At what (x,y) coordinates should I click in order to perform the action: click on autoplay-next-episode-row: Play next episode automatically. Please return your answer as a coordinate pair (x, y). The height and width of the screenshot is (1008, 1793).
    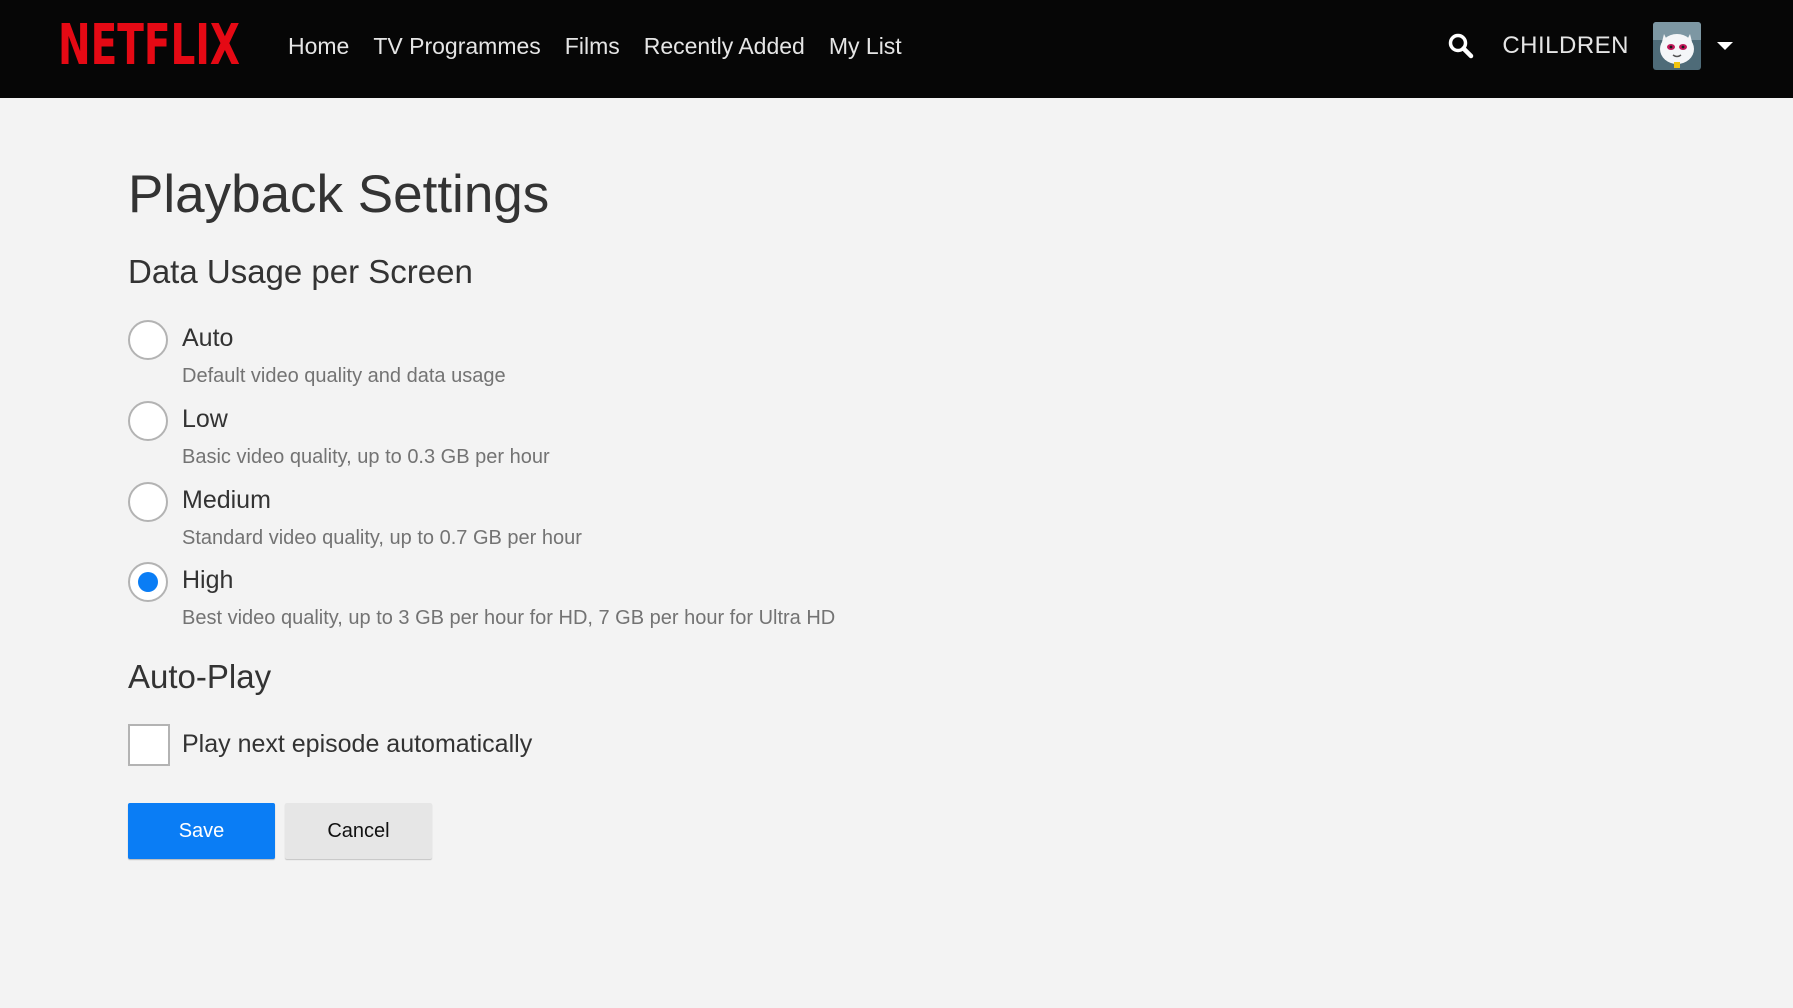
    Looking at the image, I should click on (528, 745).